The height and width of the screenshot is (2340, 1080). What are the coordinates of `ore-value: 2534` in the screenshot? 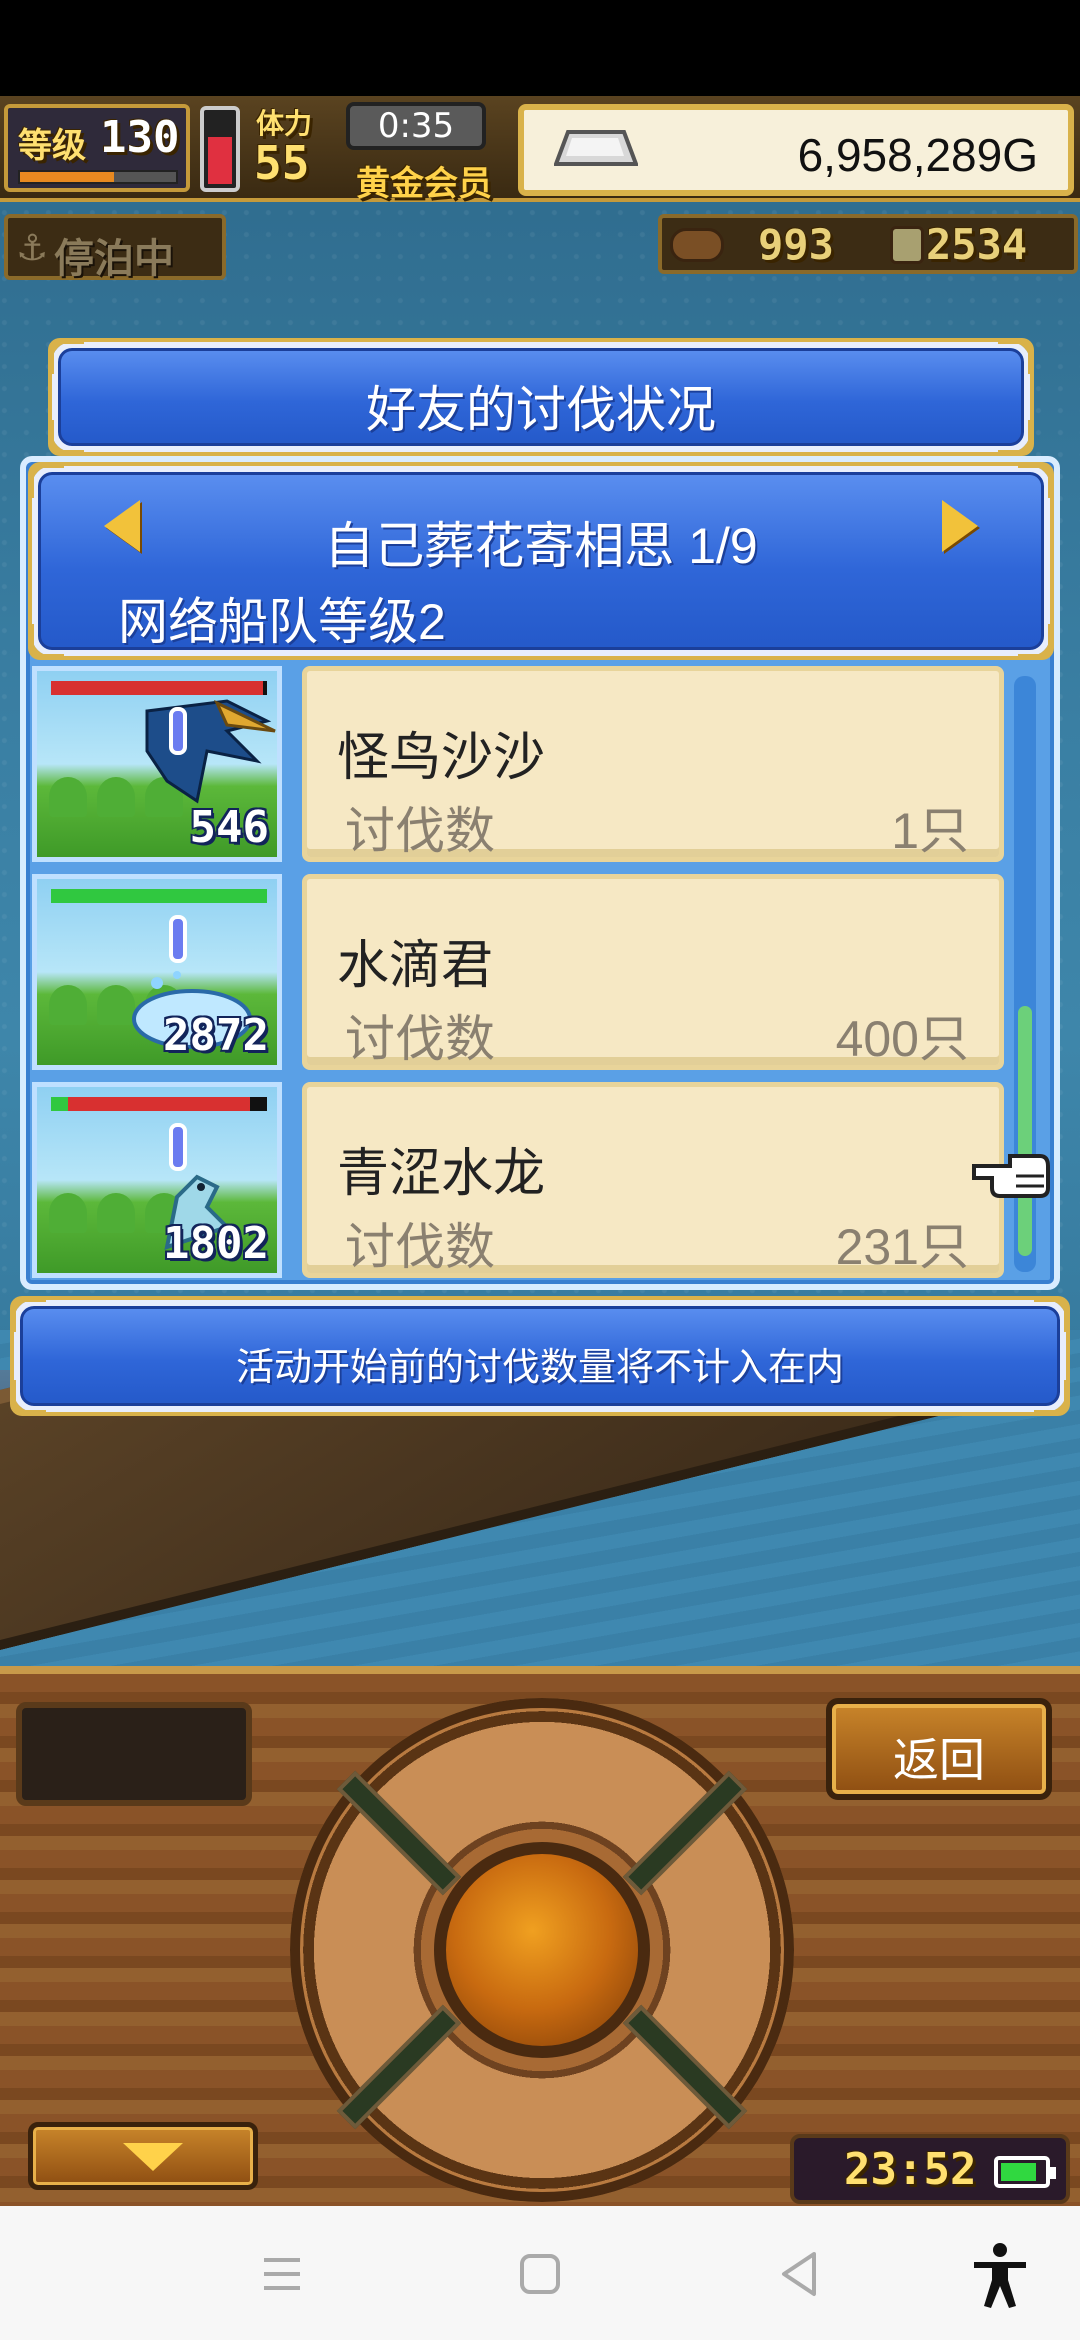 It's located at (977, 244).